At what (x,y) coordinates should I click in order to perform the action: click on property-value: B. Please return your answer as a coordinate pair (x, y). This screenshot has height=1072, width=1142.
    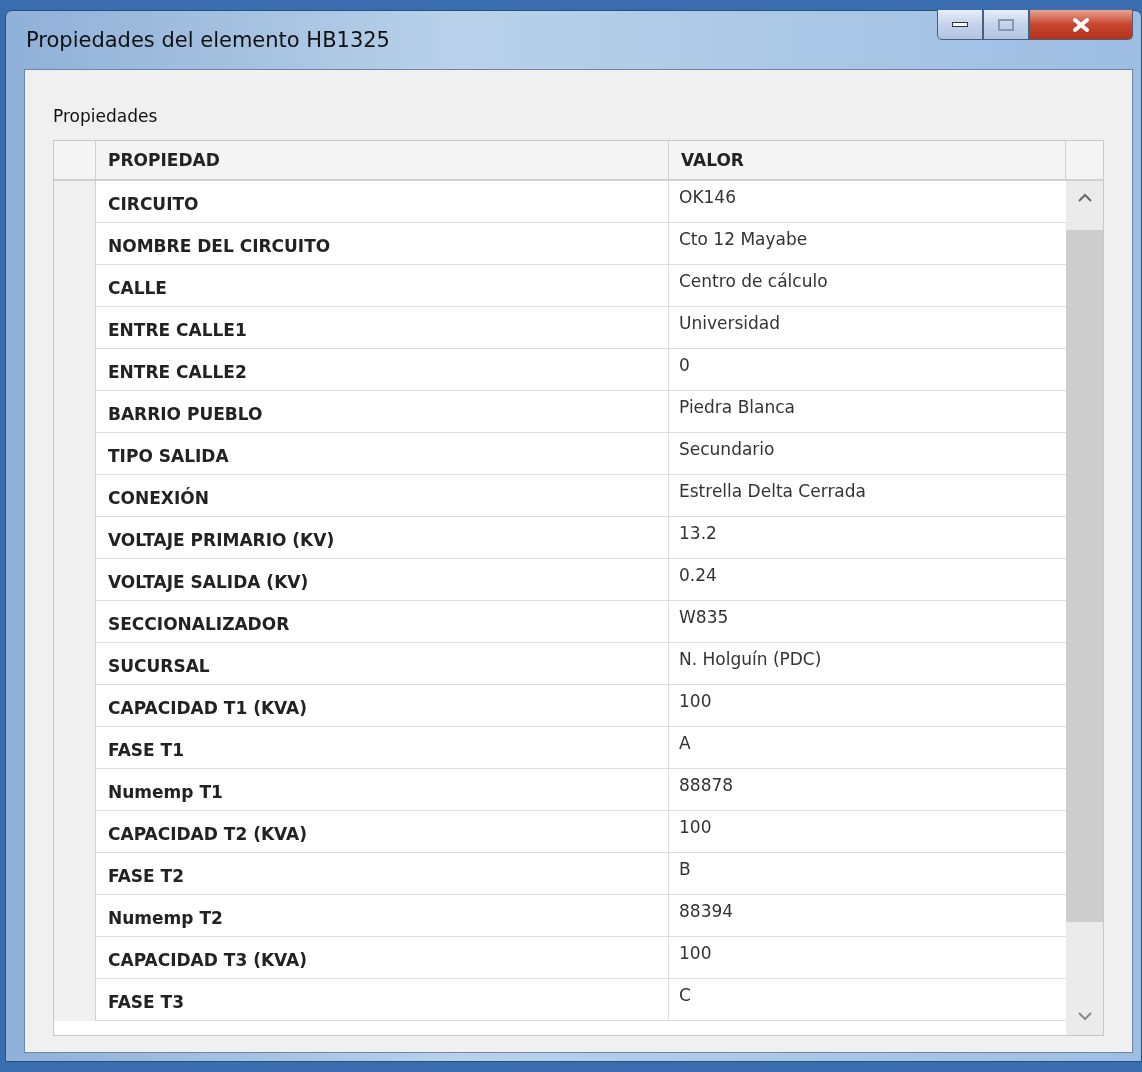
    Looking at the image, I should click on (867, 874).